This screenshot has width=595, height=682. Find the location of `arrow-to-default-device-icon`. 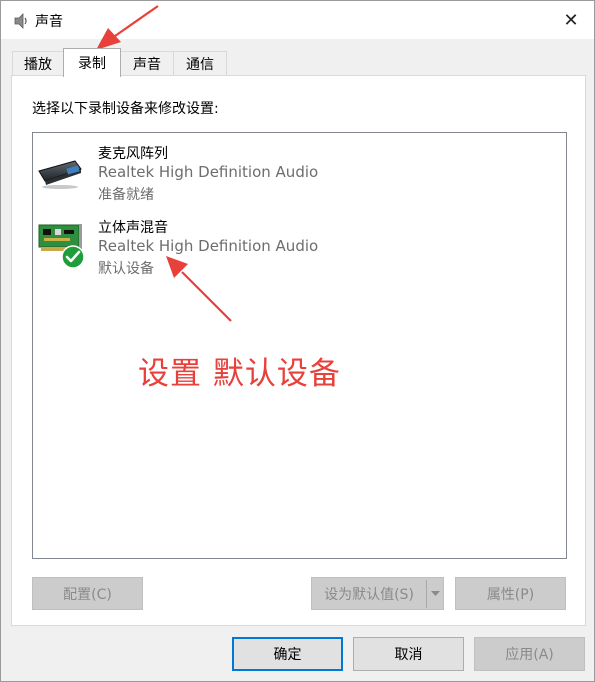

arrow-to-default-device-icon is located at coordinates (199, 289).